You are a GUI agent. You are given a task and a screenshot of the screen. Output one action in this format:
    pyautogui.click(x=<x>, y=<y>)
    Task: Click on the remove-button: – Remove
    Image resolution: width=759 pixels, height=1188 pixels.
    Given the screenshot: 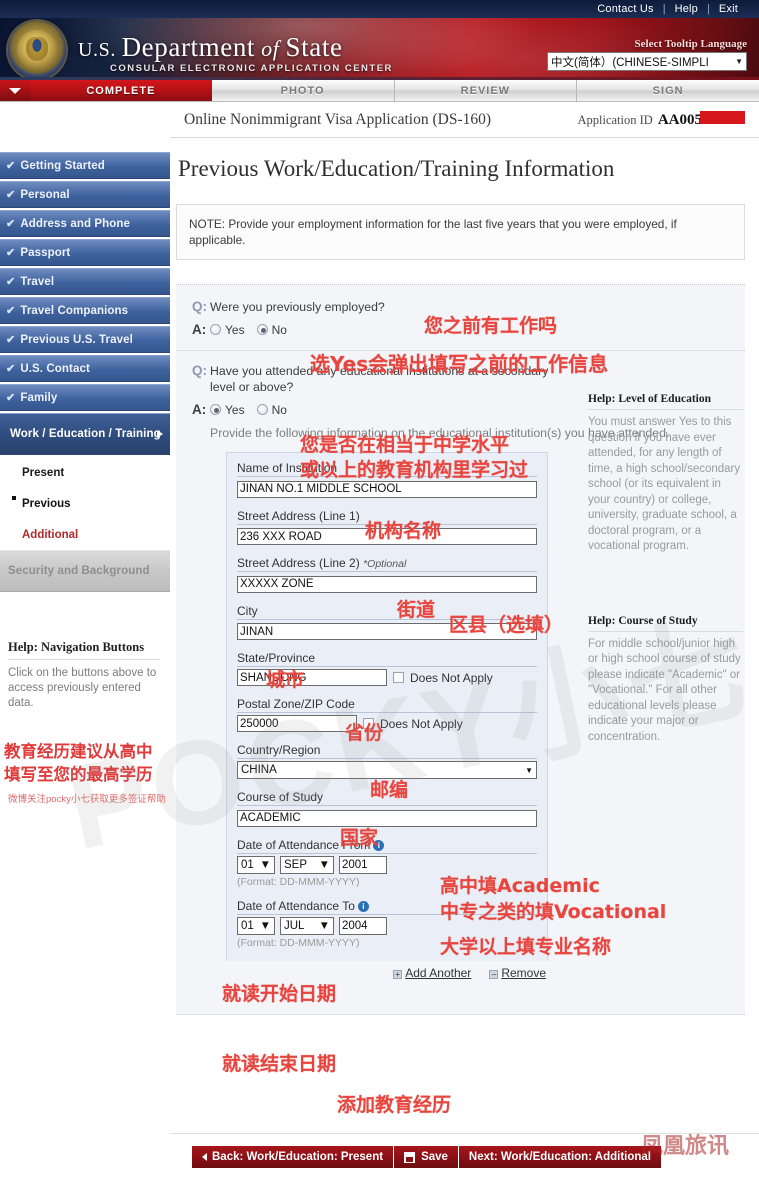 What is the action you would take?
    pyautogui.click(x=517, y=973)
    